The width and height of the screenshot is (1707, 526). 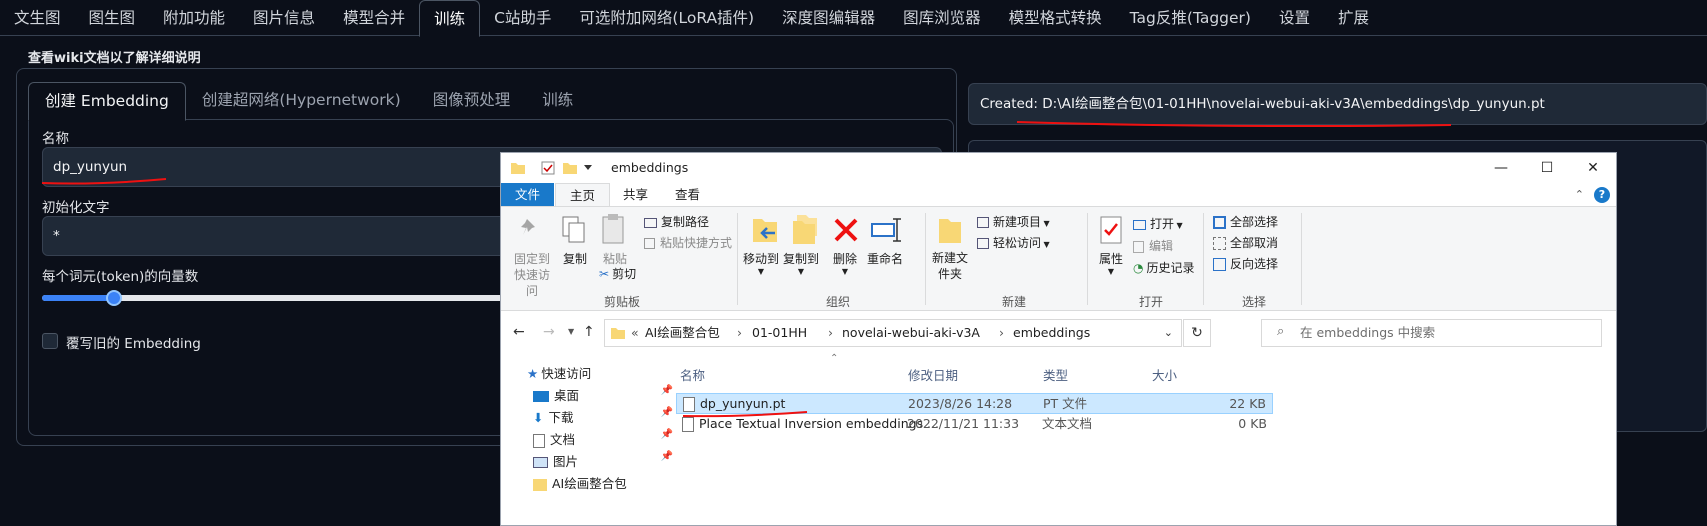 What do you see at coordinates (974, 403) in the screenshot?
I see `file-row: dp_yunyun.pt 2023/8/26 14:28 PT 文件 22 KB` at bounding box center [974, 403].